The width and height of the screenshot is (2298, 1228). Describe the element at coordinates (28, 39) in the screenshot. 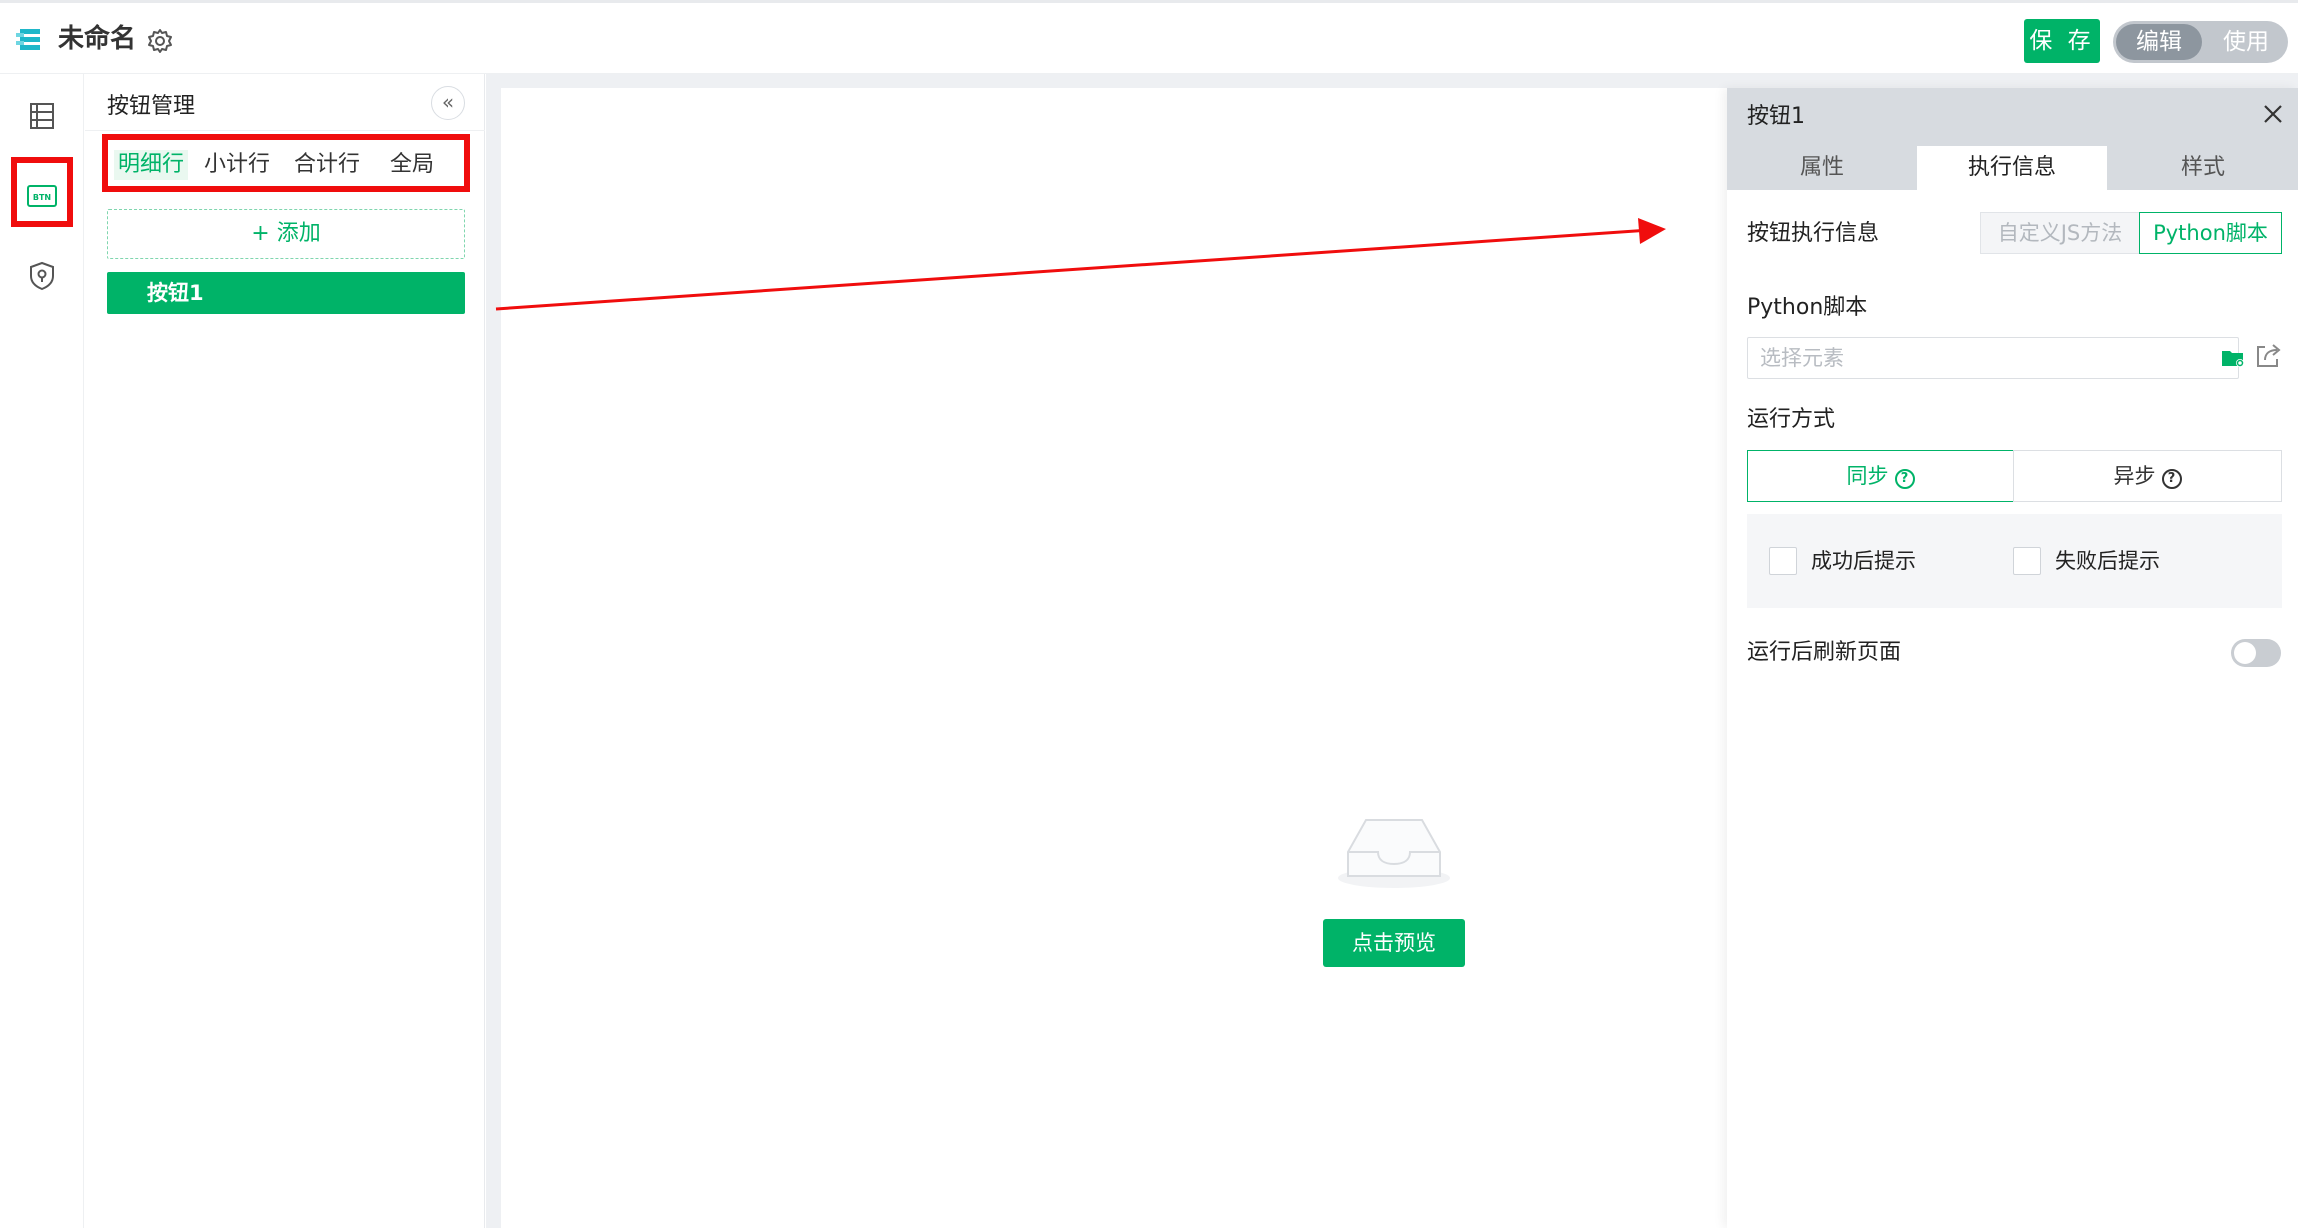

I see `report-app-icon` at that location.